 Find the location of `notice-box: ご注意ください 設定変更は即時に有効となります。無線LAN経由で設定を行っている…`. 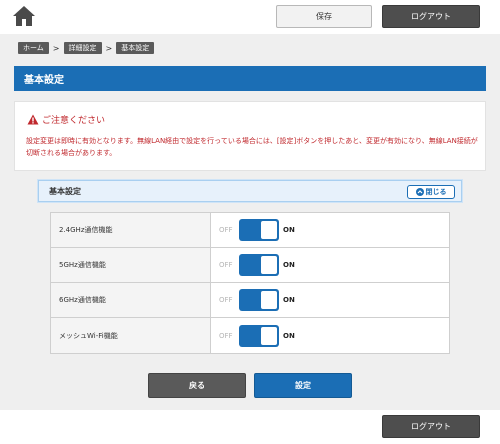

notice-box: ご注意ください 設定変更は即時に有効となります。無線LAN経由で設定を行っている… is located at coordinates (250, 136).